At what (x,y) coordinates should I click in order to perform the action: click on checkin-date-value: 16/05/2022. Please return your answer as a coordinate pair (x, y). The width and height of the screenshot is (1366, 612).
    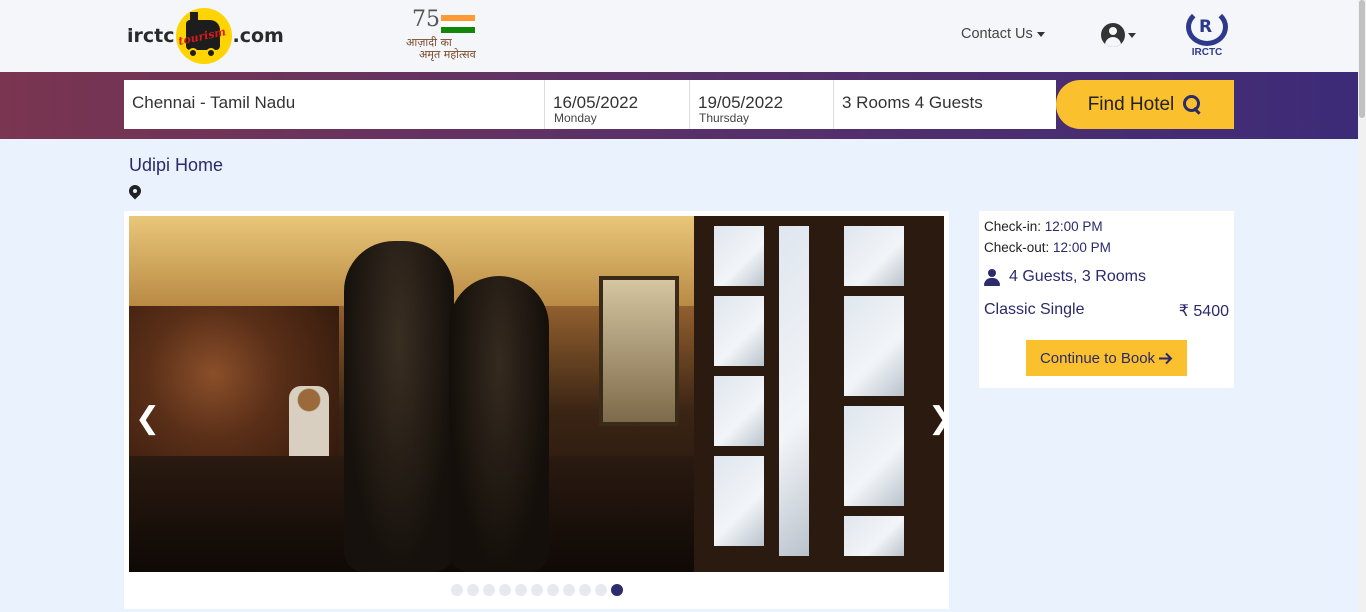
    Looking at the image, I should click on (596, 102).